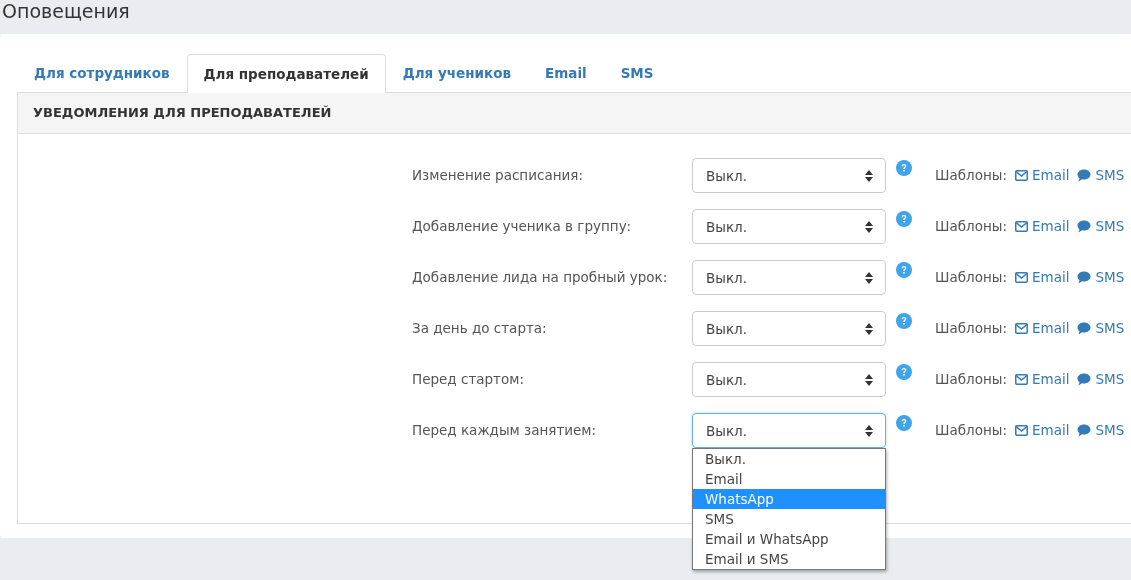  What do you see at coordinates (480, 328) in the screenshot?
I see `field-label: За день до старта:` at bounding box center [480, 328].